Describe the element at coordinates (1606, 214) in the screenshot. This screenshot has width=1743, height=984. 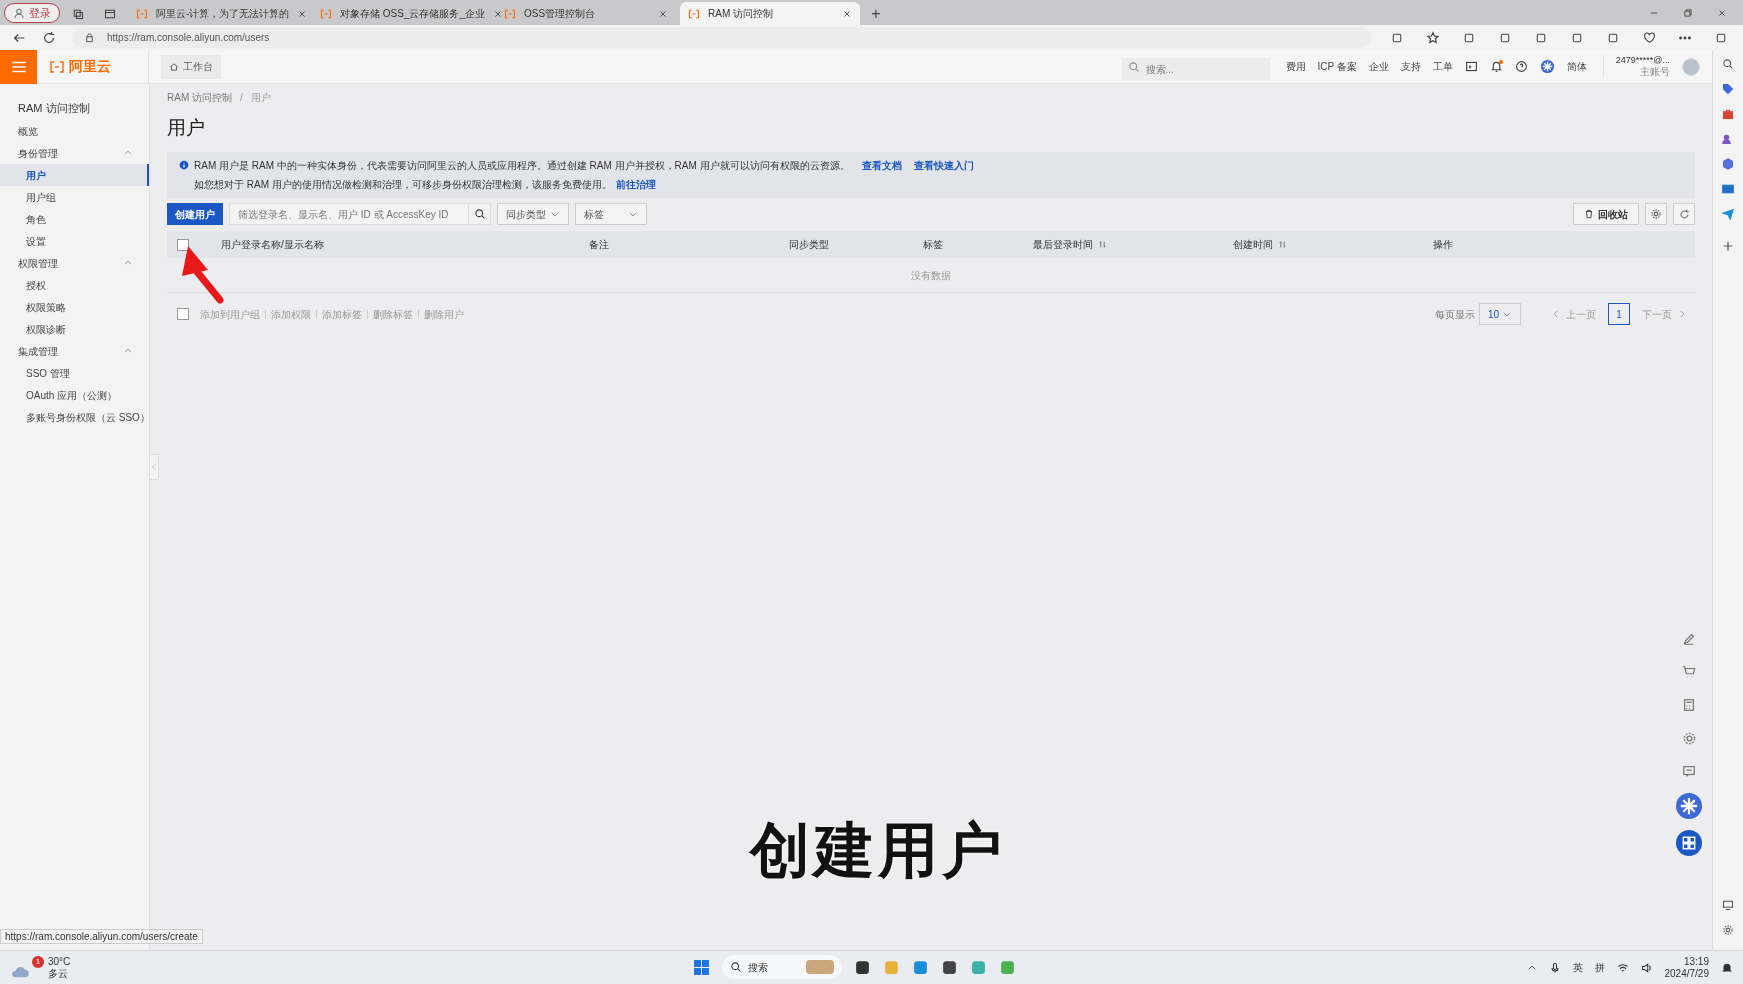
I see `recycle-bin-button: 回收站` at that location.